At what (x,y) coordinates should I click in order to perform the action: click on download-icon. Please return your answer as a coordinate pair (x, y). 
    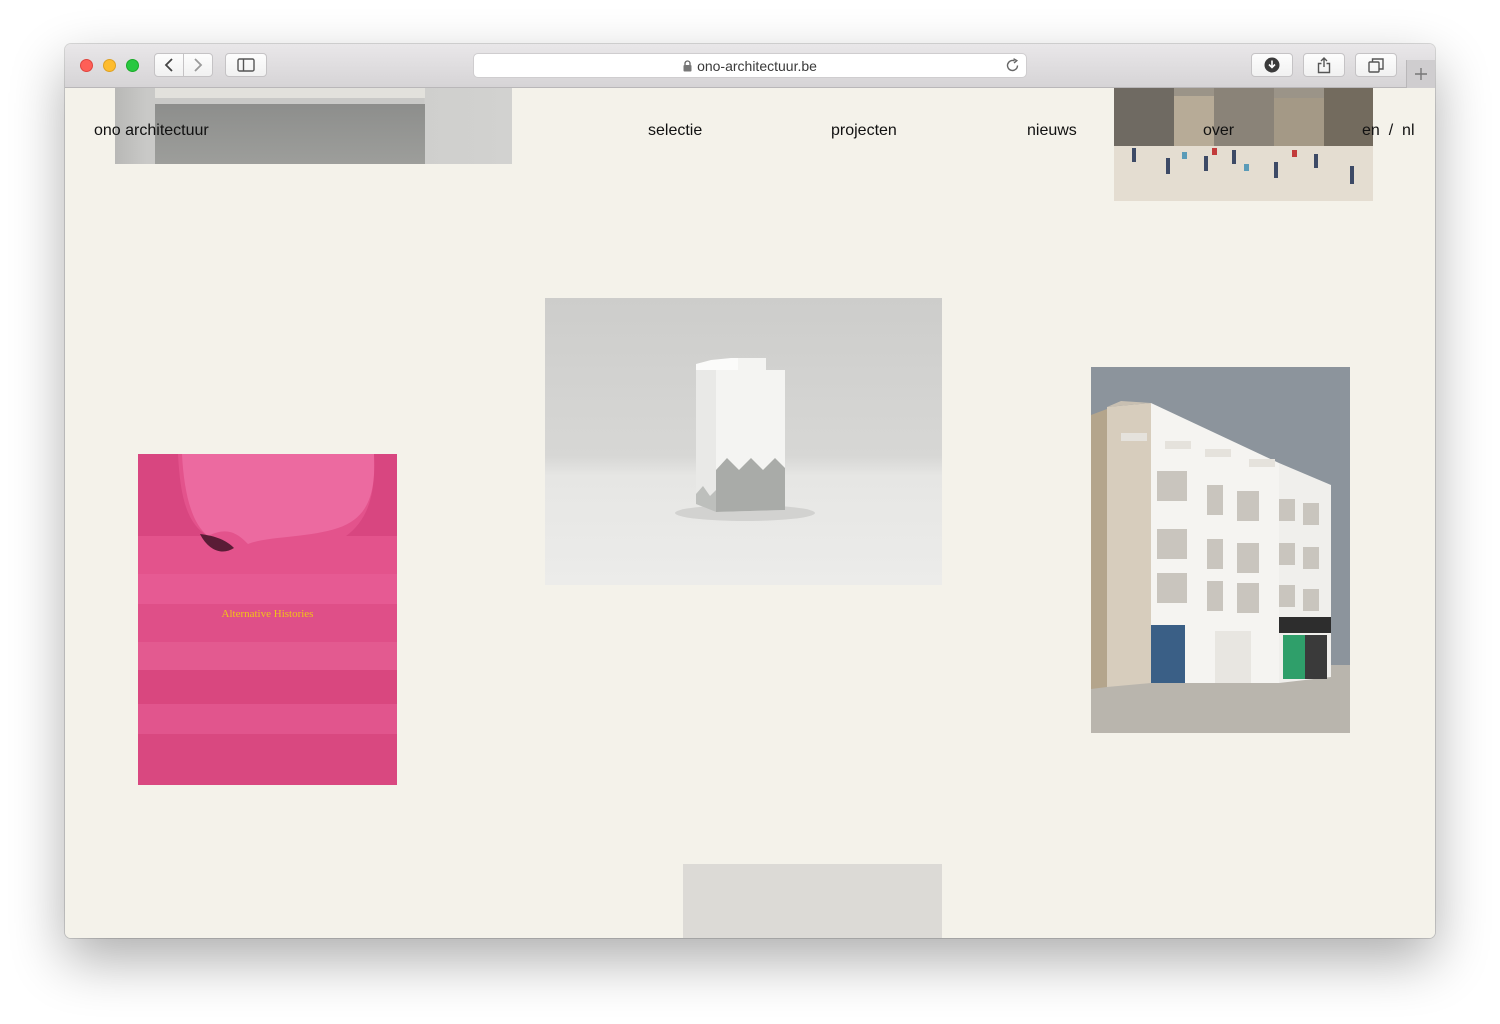
    Looking at the image, I should click on (1272, 65).